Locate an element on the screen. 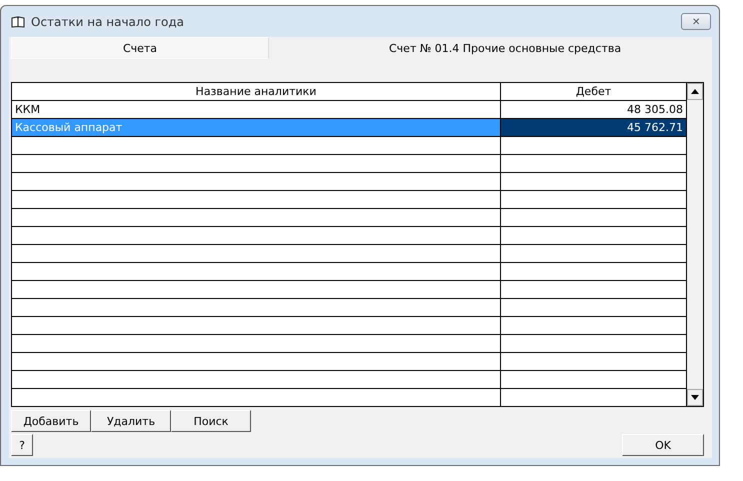 This screenshot has width=743, height=481. account-label: Счет № 01.4 Прочие основные средства is located at coordinates (505, 49).